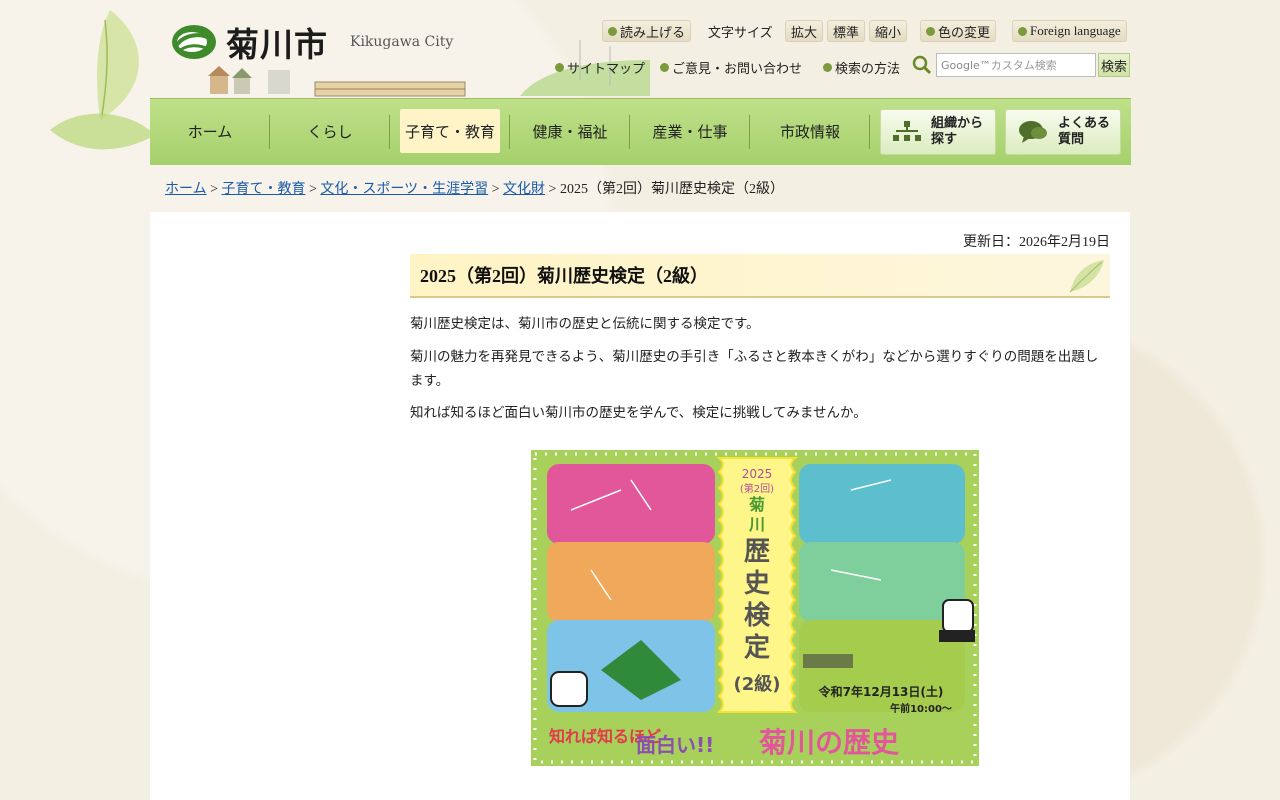 The height and width of the screenshot is (800, 1280). What do you see at coordinates (740, 33) in the screenshot?
I see `font-size-label: 文字サイズ` at bounding box center [740, 33].